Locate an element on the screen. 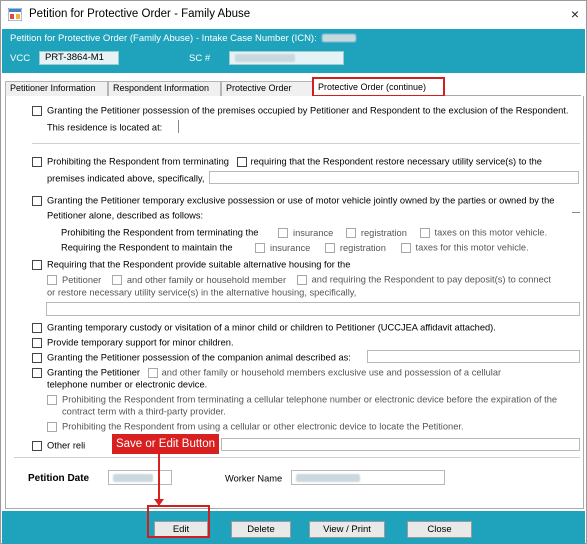 The image size is (587, 544). checkbox-housing-family is located at coordinates (116, 279).